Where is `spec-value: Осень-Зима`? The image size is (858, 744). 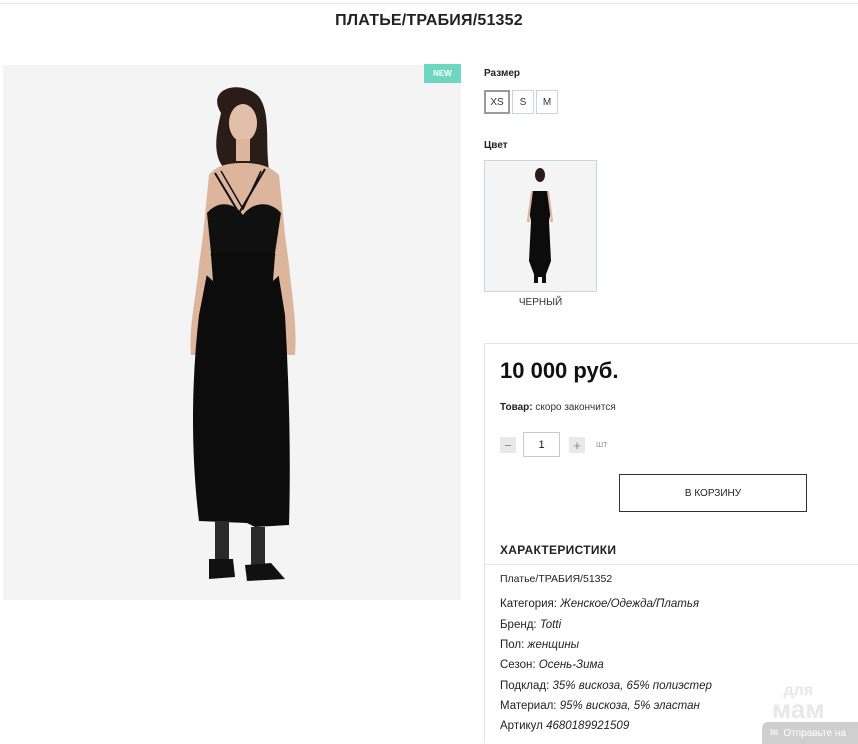
spec-value: Осень-Зима is located at coordinates (571, 665).